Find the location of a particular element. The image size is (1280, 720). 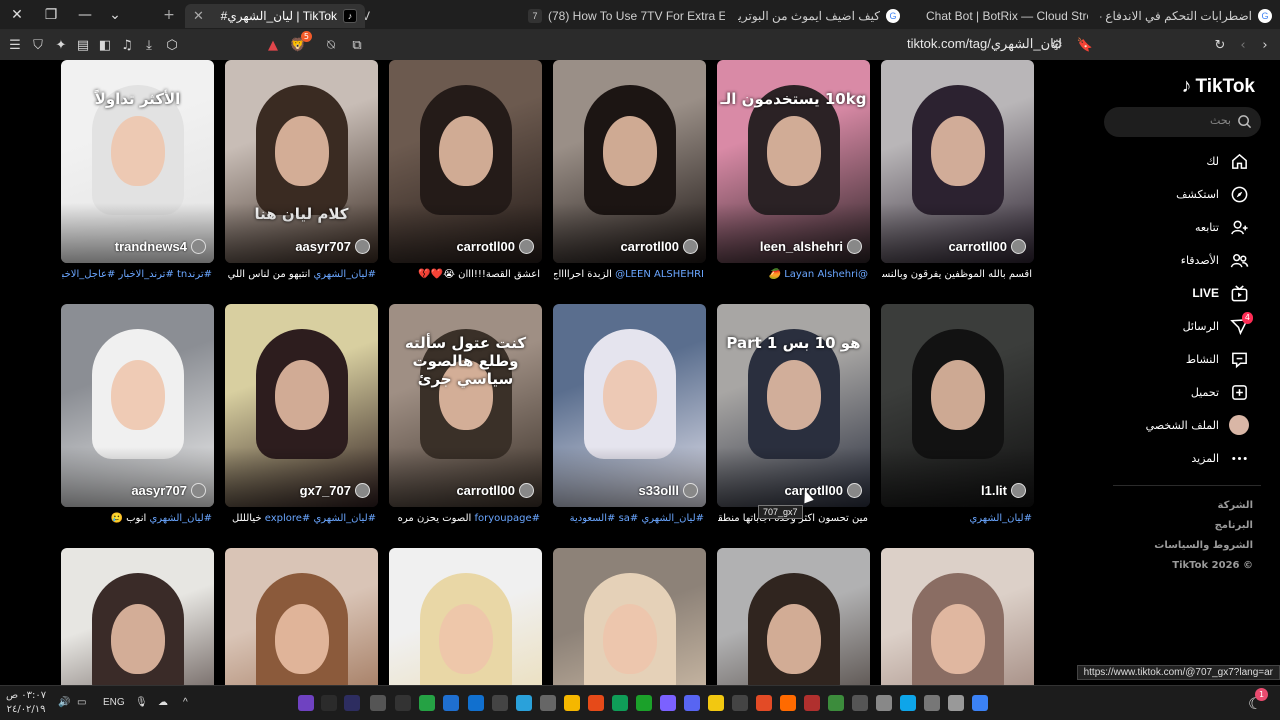

nav-item-compass: استكشف is located at coordinates (1212, 194).